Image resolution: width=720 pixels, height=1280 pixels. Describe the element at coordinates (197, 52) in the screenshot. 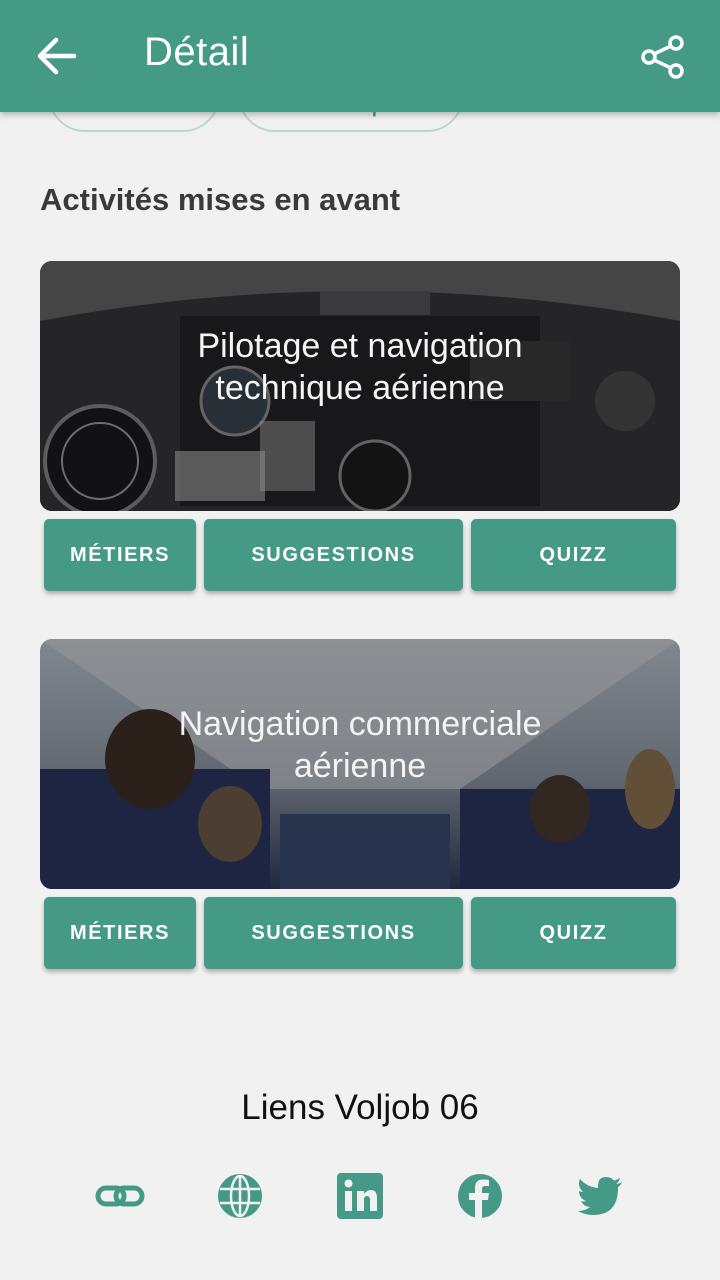

I see `page-title: Détail` at that location.